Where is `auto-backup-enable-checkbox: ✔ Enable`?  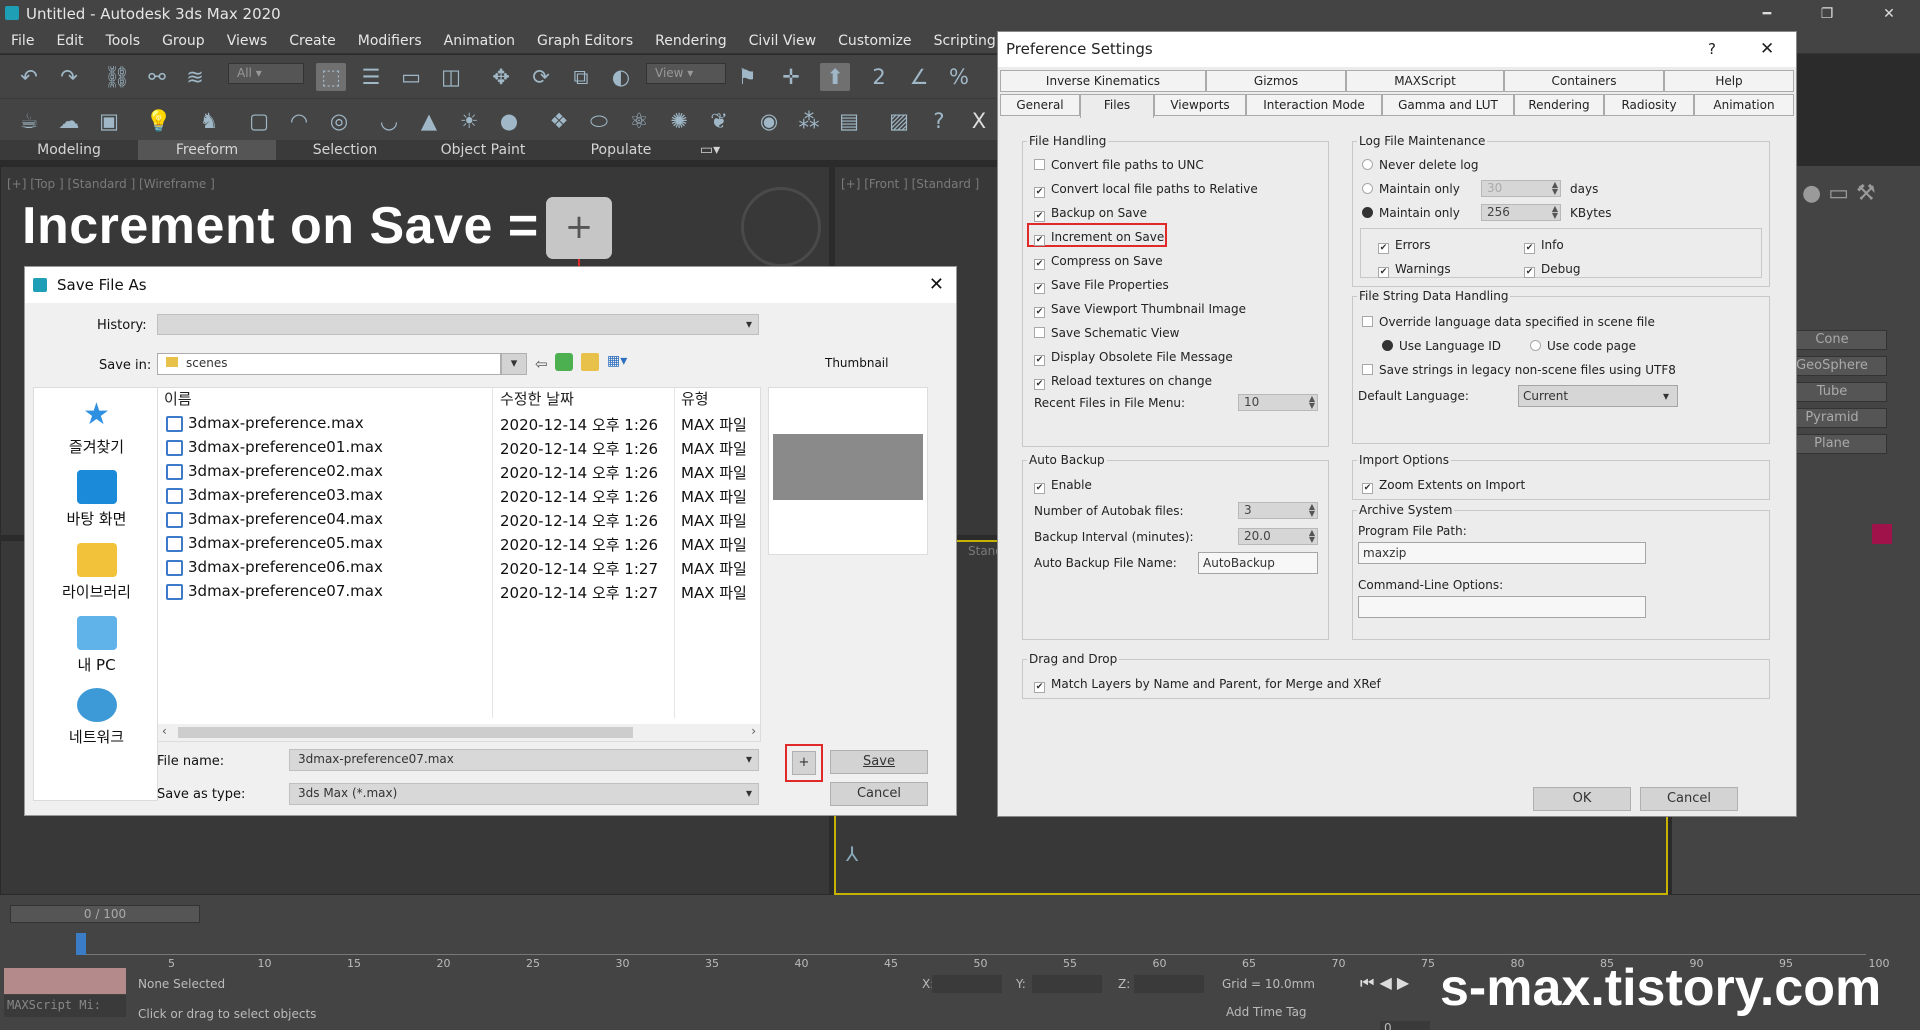 auto-backup-enable-checkbox: ✔ Enable is located at coordinates (1063, 486).